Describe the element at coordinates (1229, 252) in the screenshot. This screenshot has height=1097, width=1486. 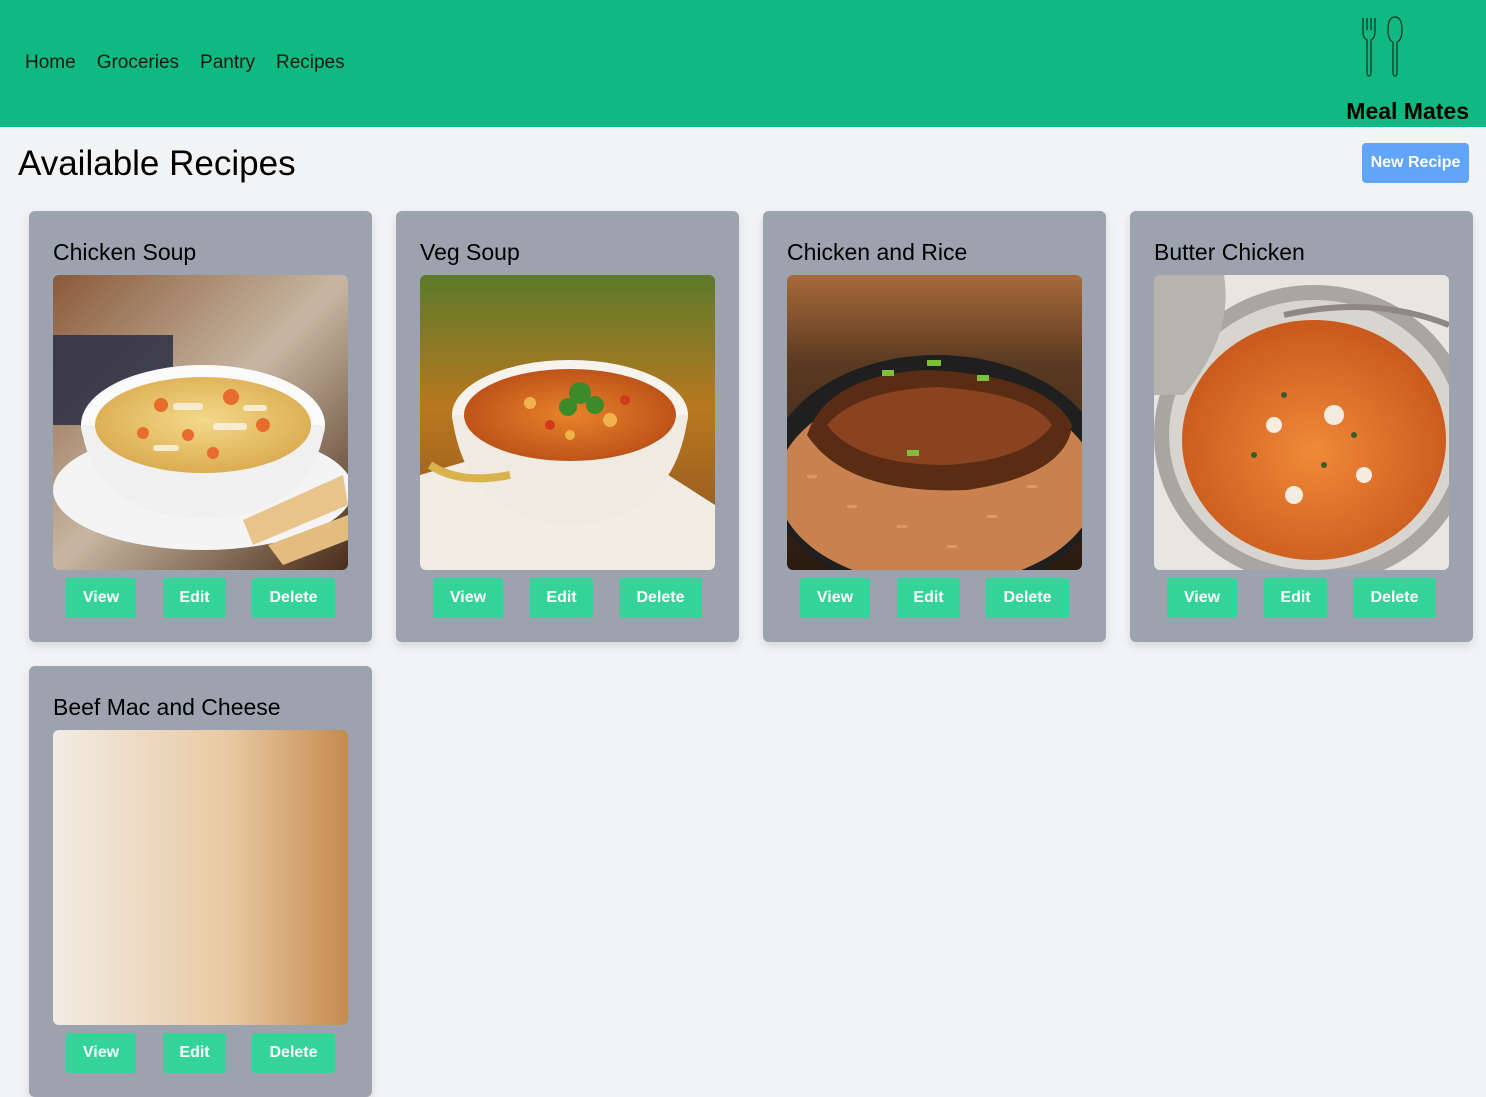
I see `recipe-title: Butter Chicken` at that location.